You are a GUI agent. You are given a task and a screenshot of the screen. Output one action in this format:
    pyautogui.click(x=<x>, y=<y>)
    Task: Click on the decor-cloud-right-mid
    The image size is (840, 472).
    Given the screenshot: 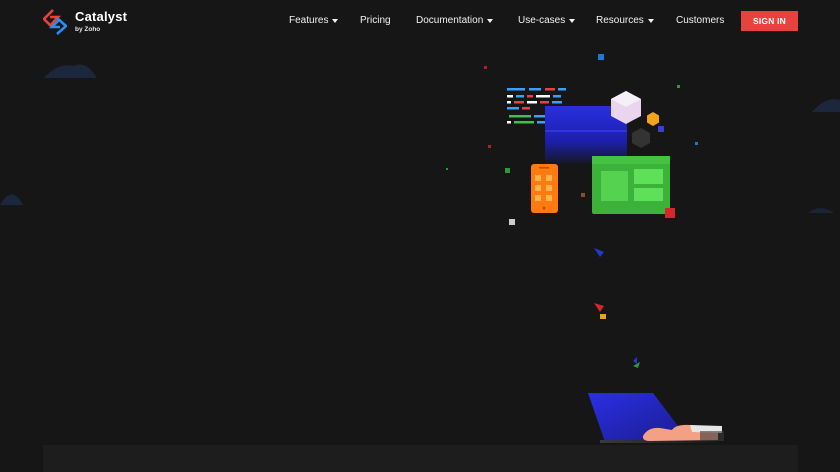 What is the action you would take?
    pyautogui.click(x=821, y=210)
    